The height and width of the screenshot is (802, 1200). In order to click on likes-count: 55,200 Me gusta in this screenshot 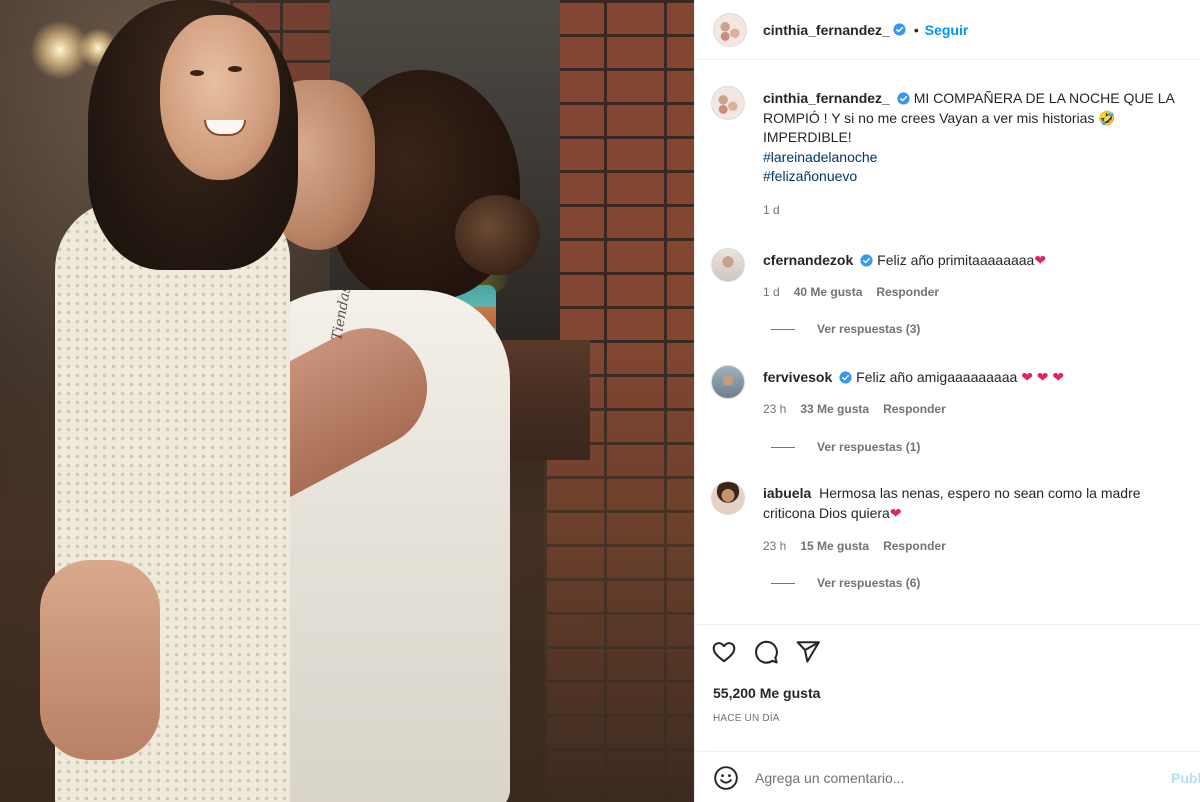, I will do `click(947, 693)`.